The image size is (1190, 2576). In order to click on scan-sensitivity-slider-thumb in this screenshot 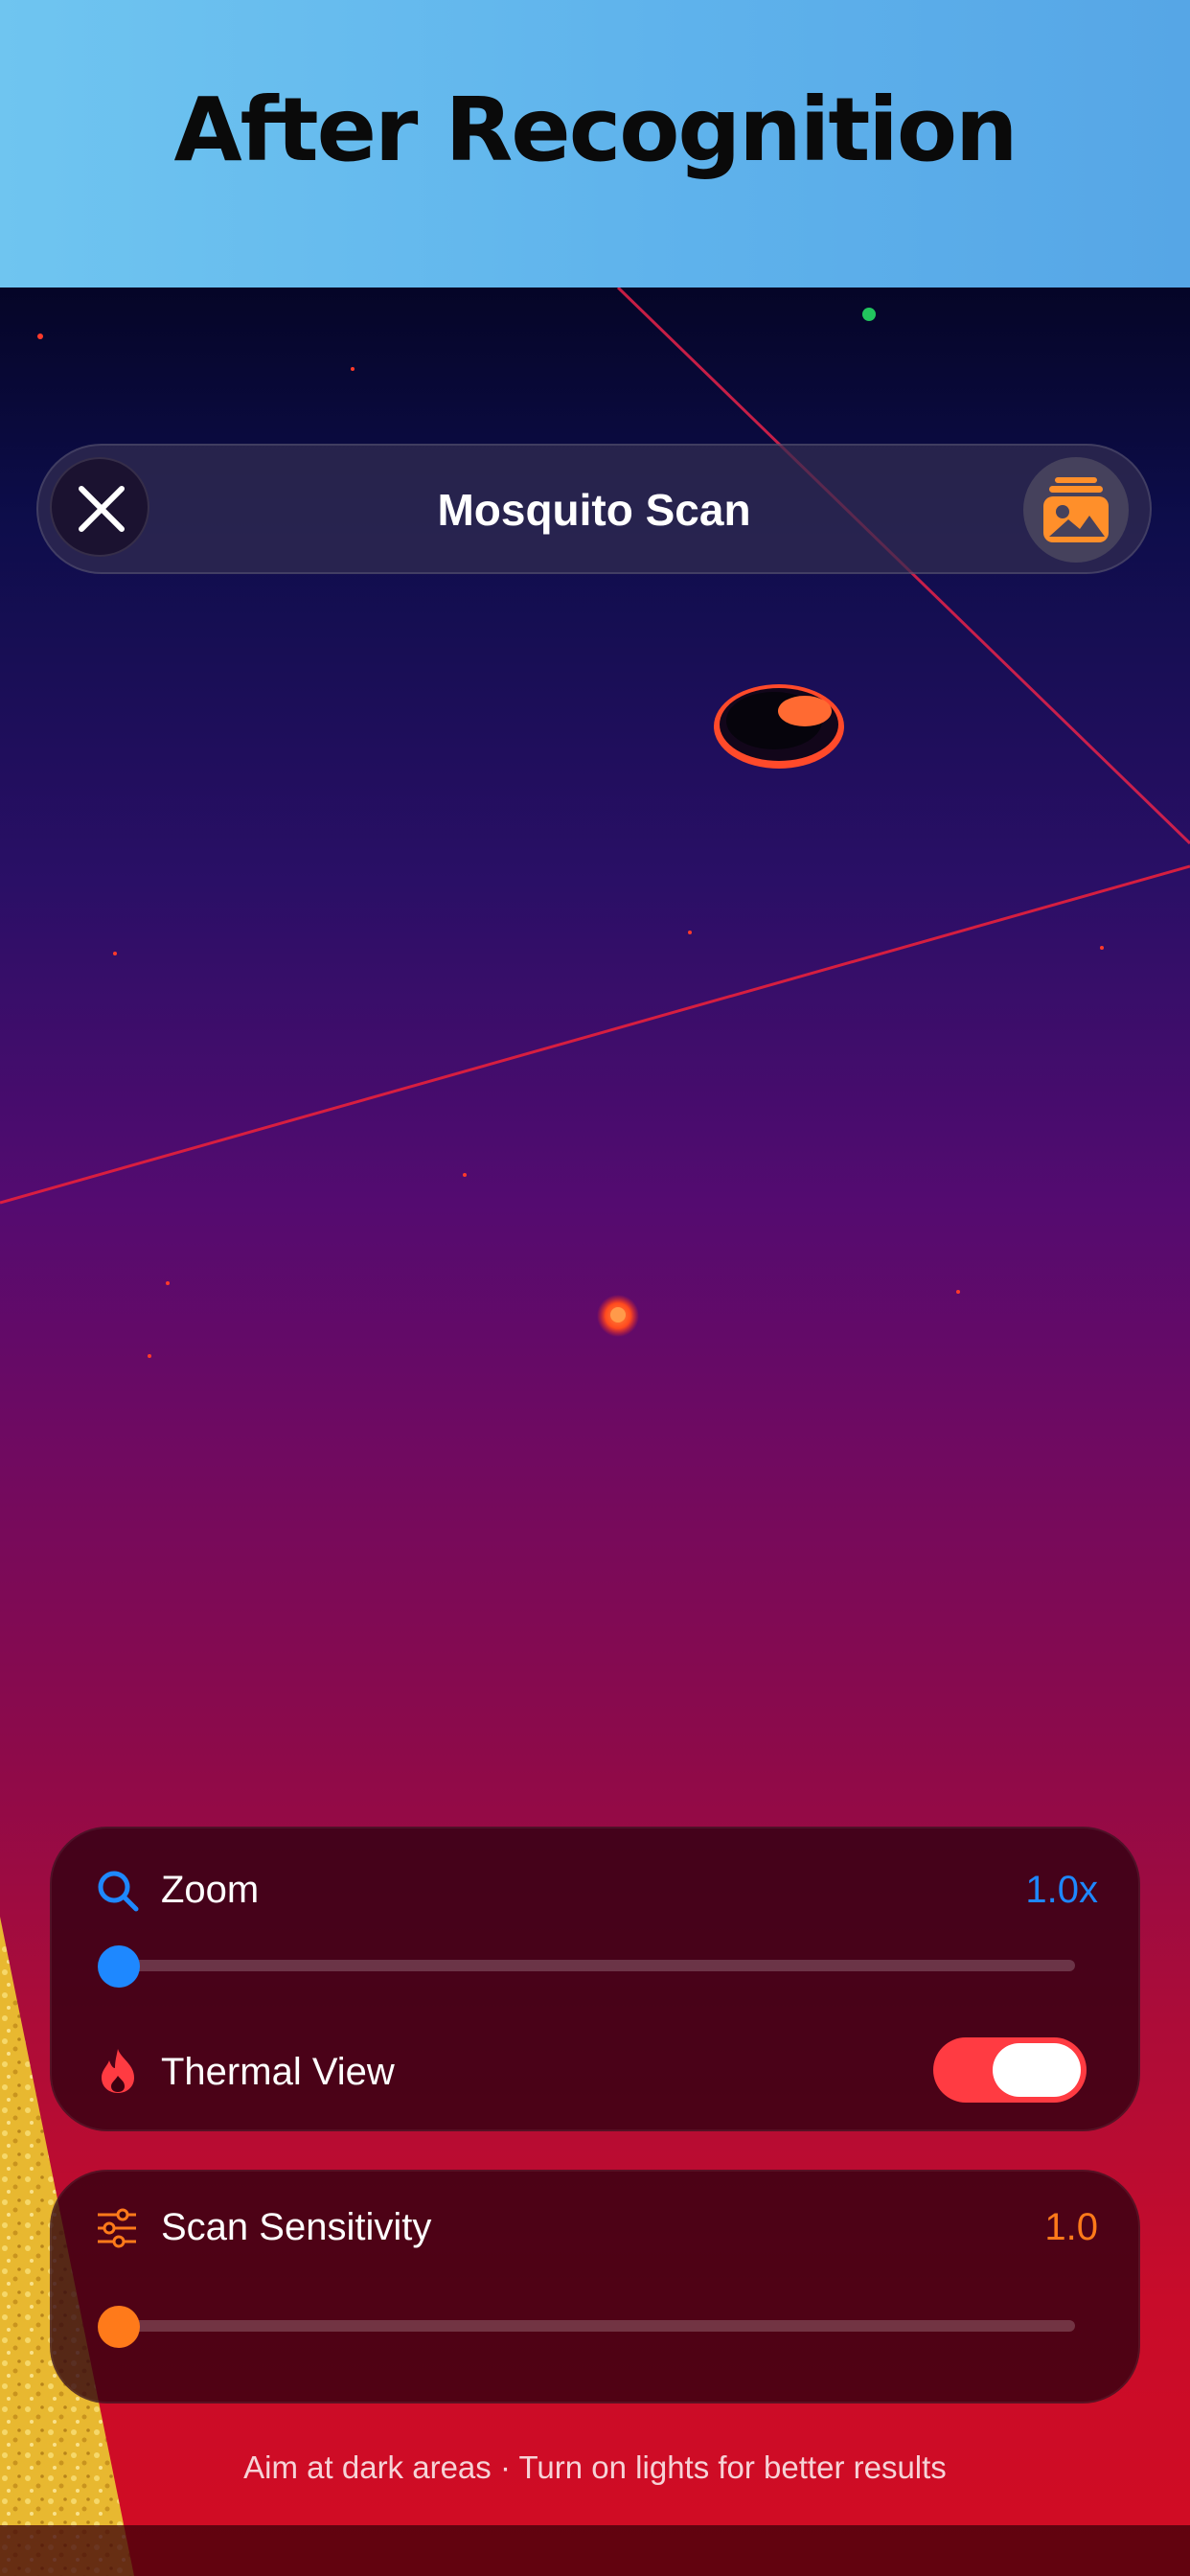, I will do `click(119, 2327)`.